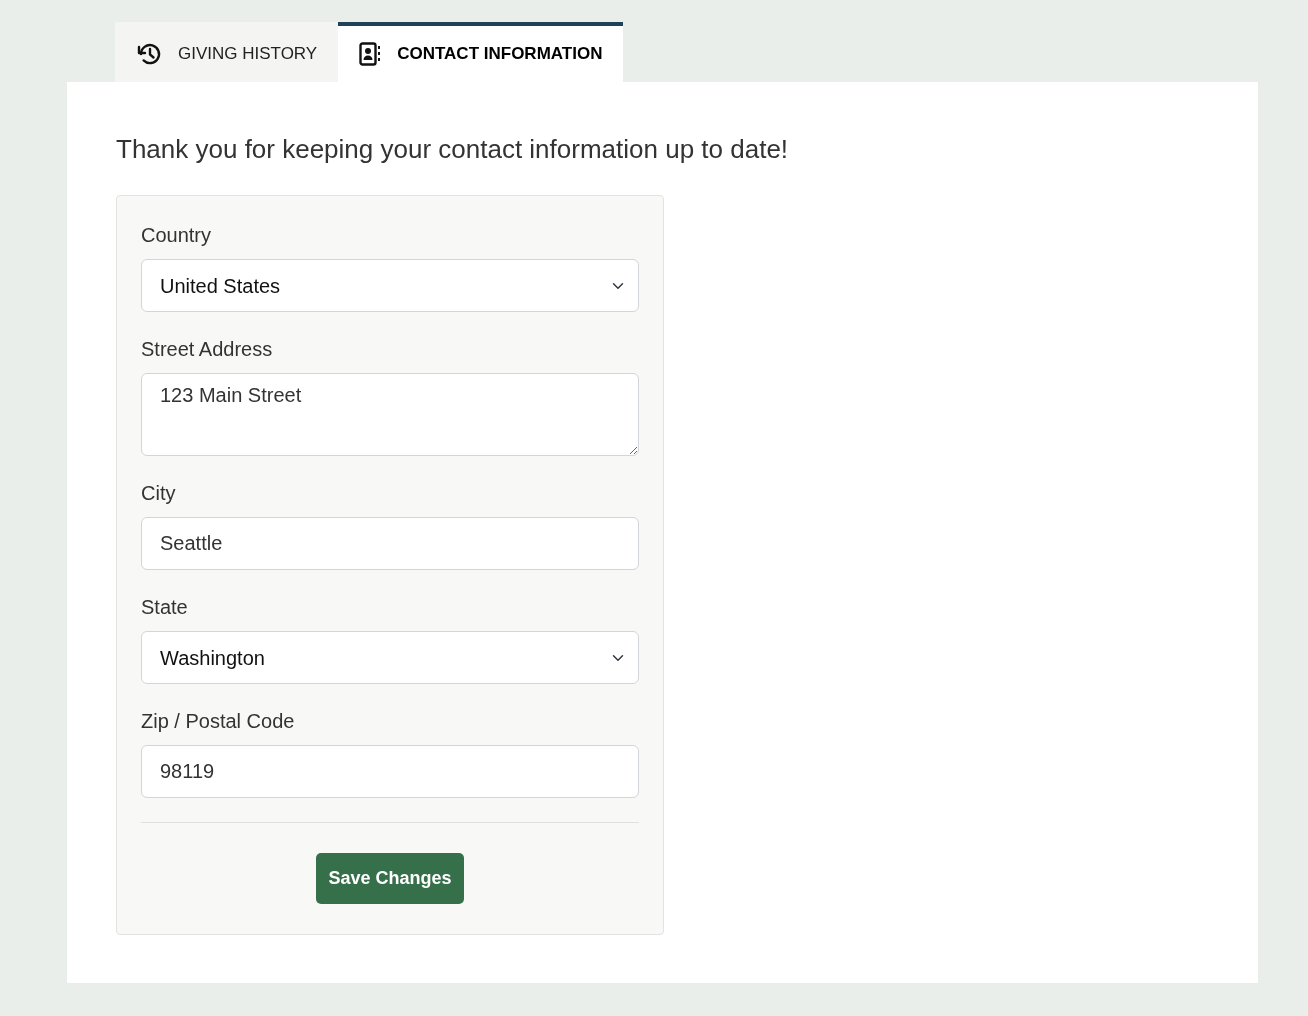 This screenshot has height=1016, width=1308. What do you see at coordinates (207, 350) in the screenshot?
I see `field-label: Street Address` at bounding box center [207, 350].